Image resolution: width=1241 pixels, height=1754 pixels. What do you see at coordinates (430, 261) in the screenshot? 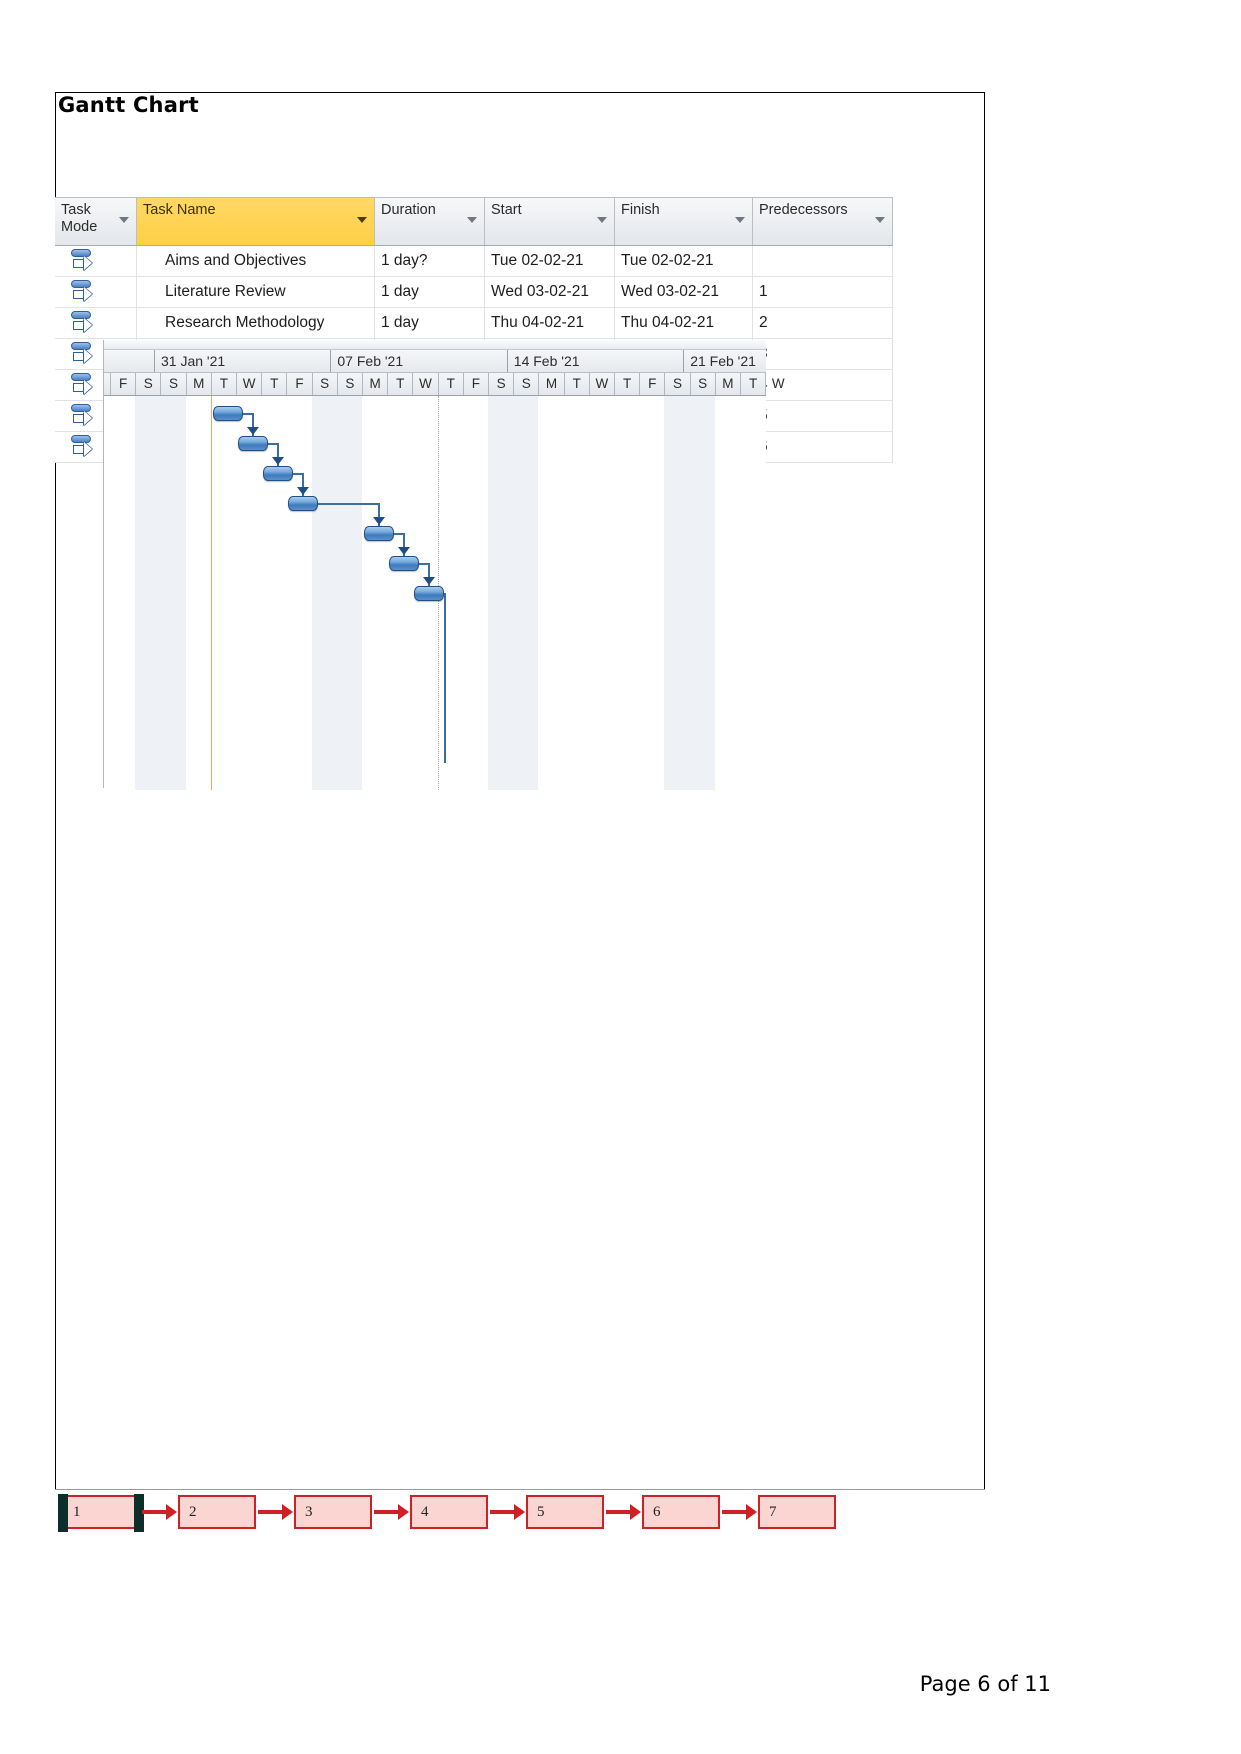
I see `cell-duration: 1 day?` at bounding box center [430, 261].